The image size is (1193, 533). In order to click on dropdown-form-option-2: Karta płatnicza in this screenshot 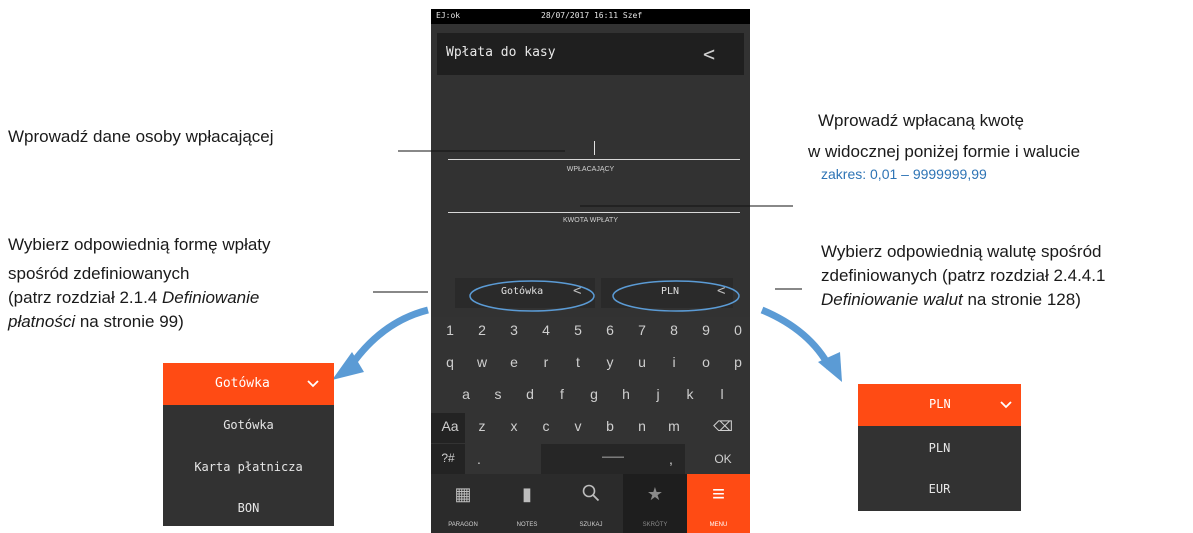, I will do `click(248, 467)`.